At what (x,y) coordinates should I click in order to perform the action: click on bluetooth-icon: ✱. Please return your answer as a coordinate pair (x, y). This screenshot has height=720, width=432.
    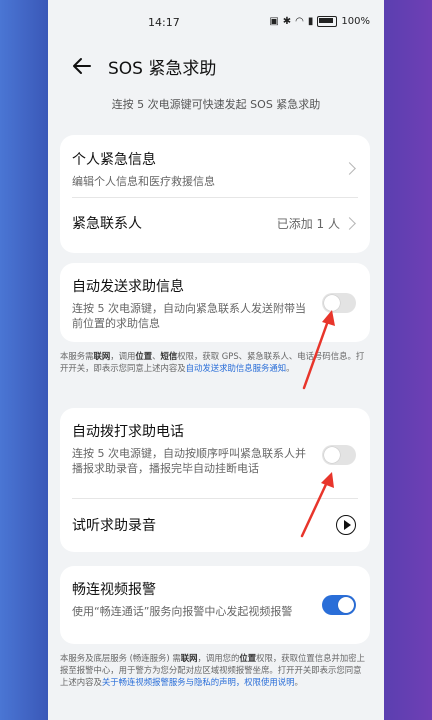
    Looking at the image, I should click on (287, 21).